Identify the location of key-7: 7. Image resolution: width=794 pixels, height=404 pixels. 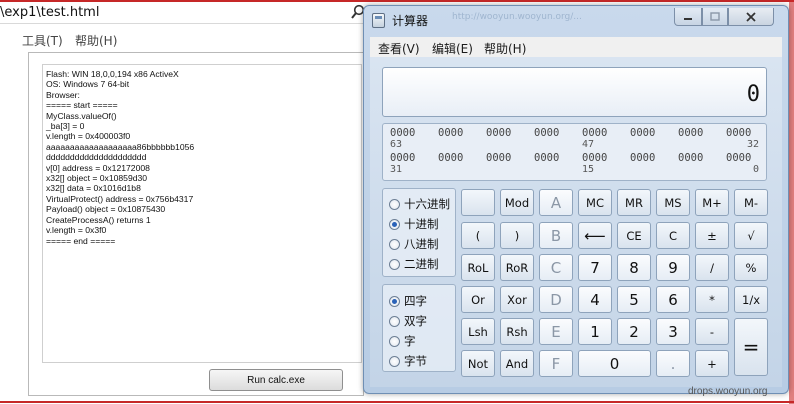
(595, 267).